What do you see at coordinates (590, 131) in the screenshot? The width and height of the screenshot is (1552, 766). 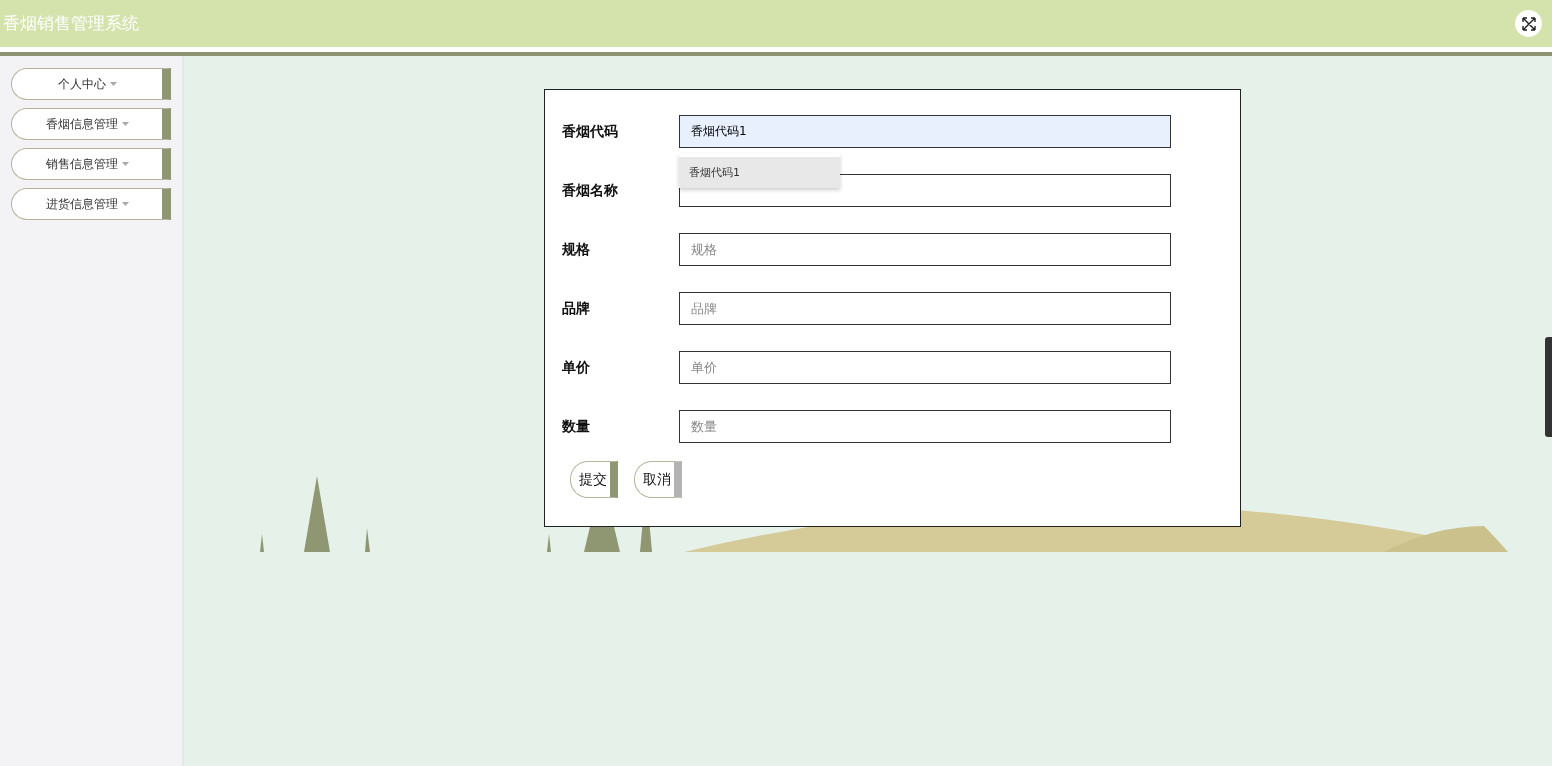 I see `field-label: 香烟代码` at bounding box center [590, 131].